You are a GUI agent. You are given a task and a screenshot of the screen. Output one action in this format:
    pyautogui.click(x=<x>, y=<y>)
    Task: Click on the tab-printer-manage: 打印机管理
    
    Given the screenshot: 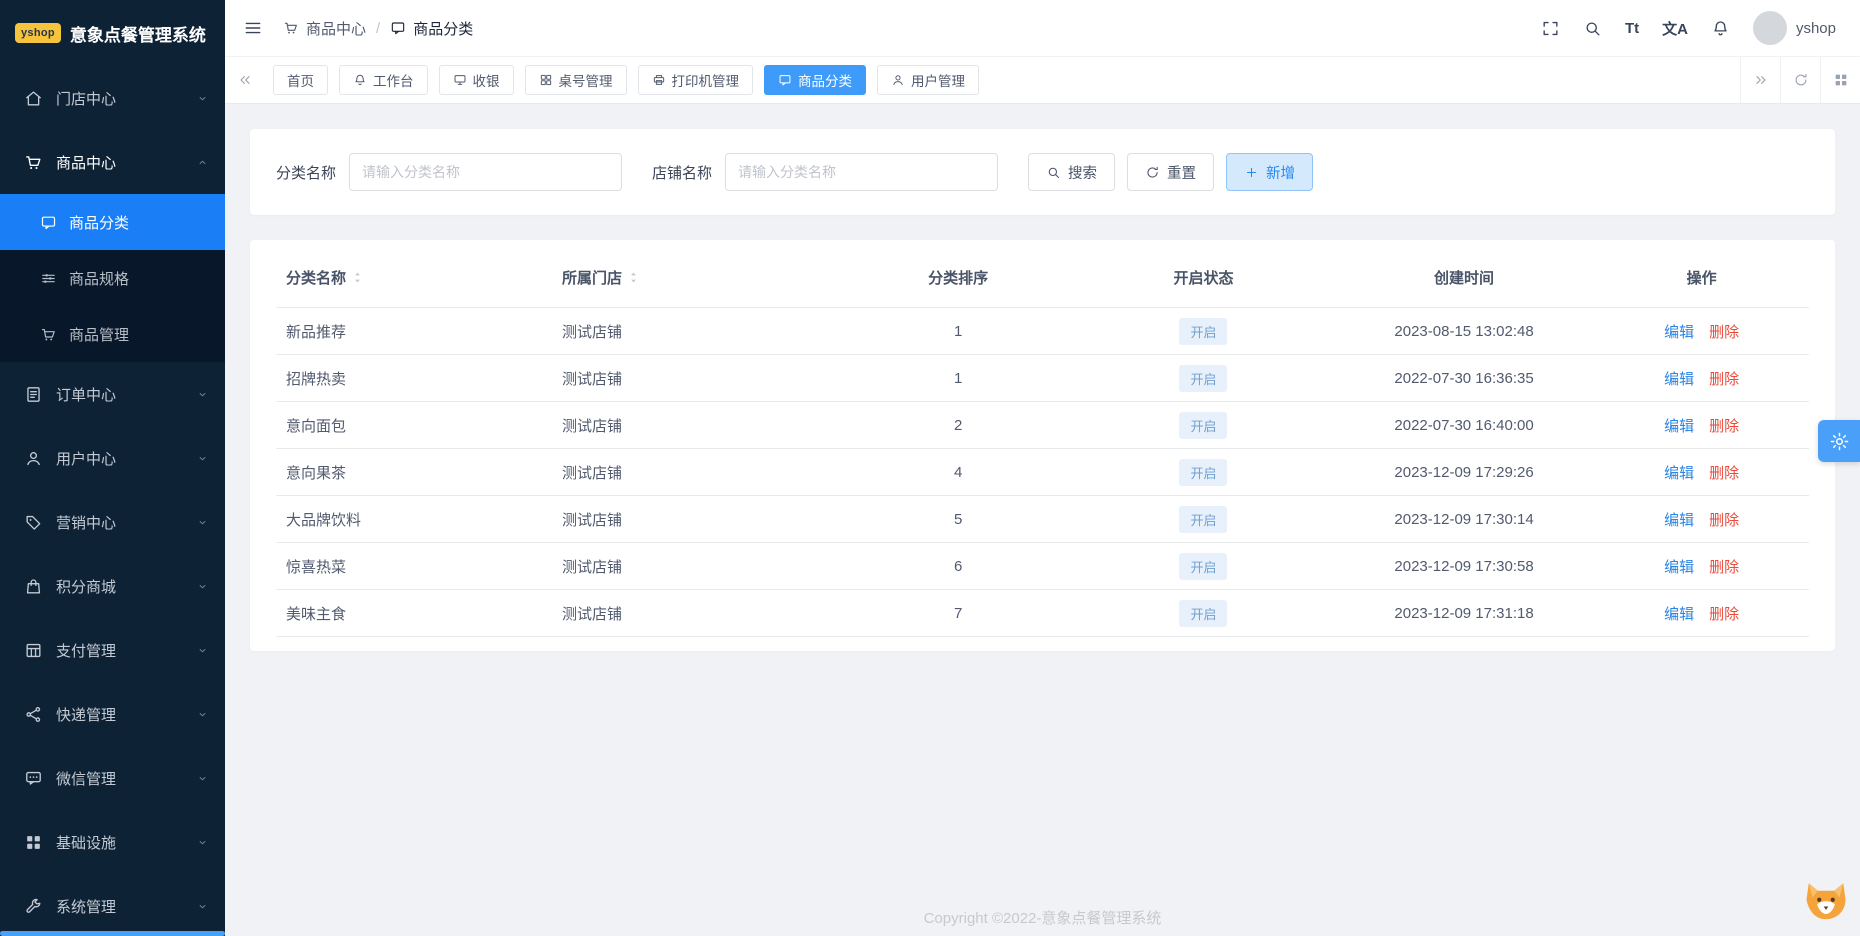 What is the action you would take?
    pyautogui.click(x=695, y=80)
    